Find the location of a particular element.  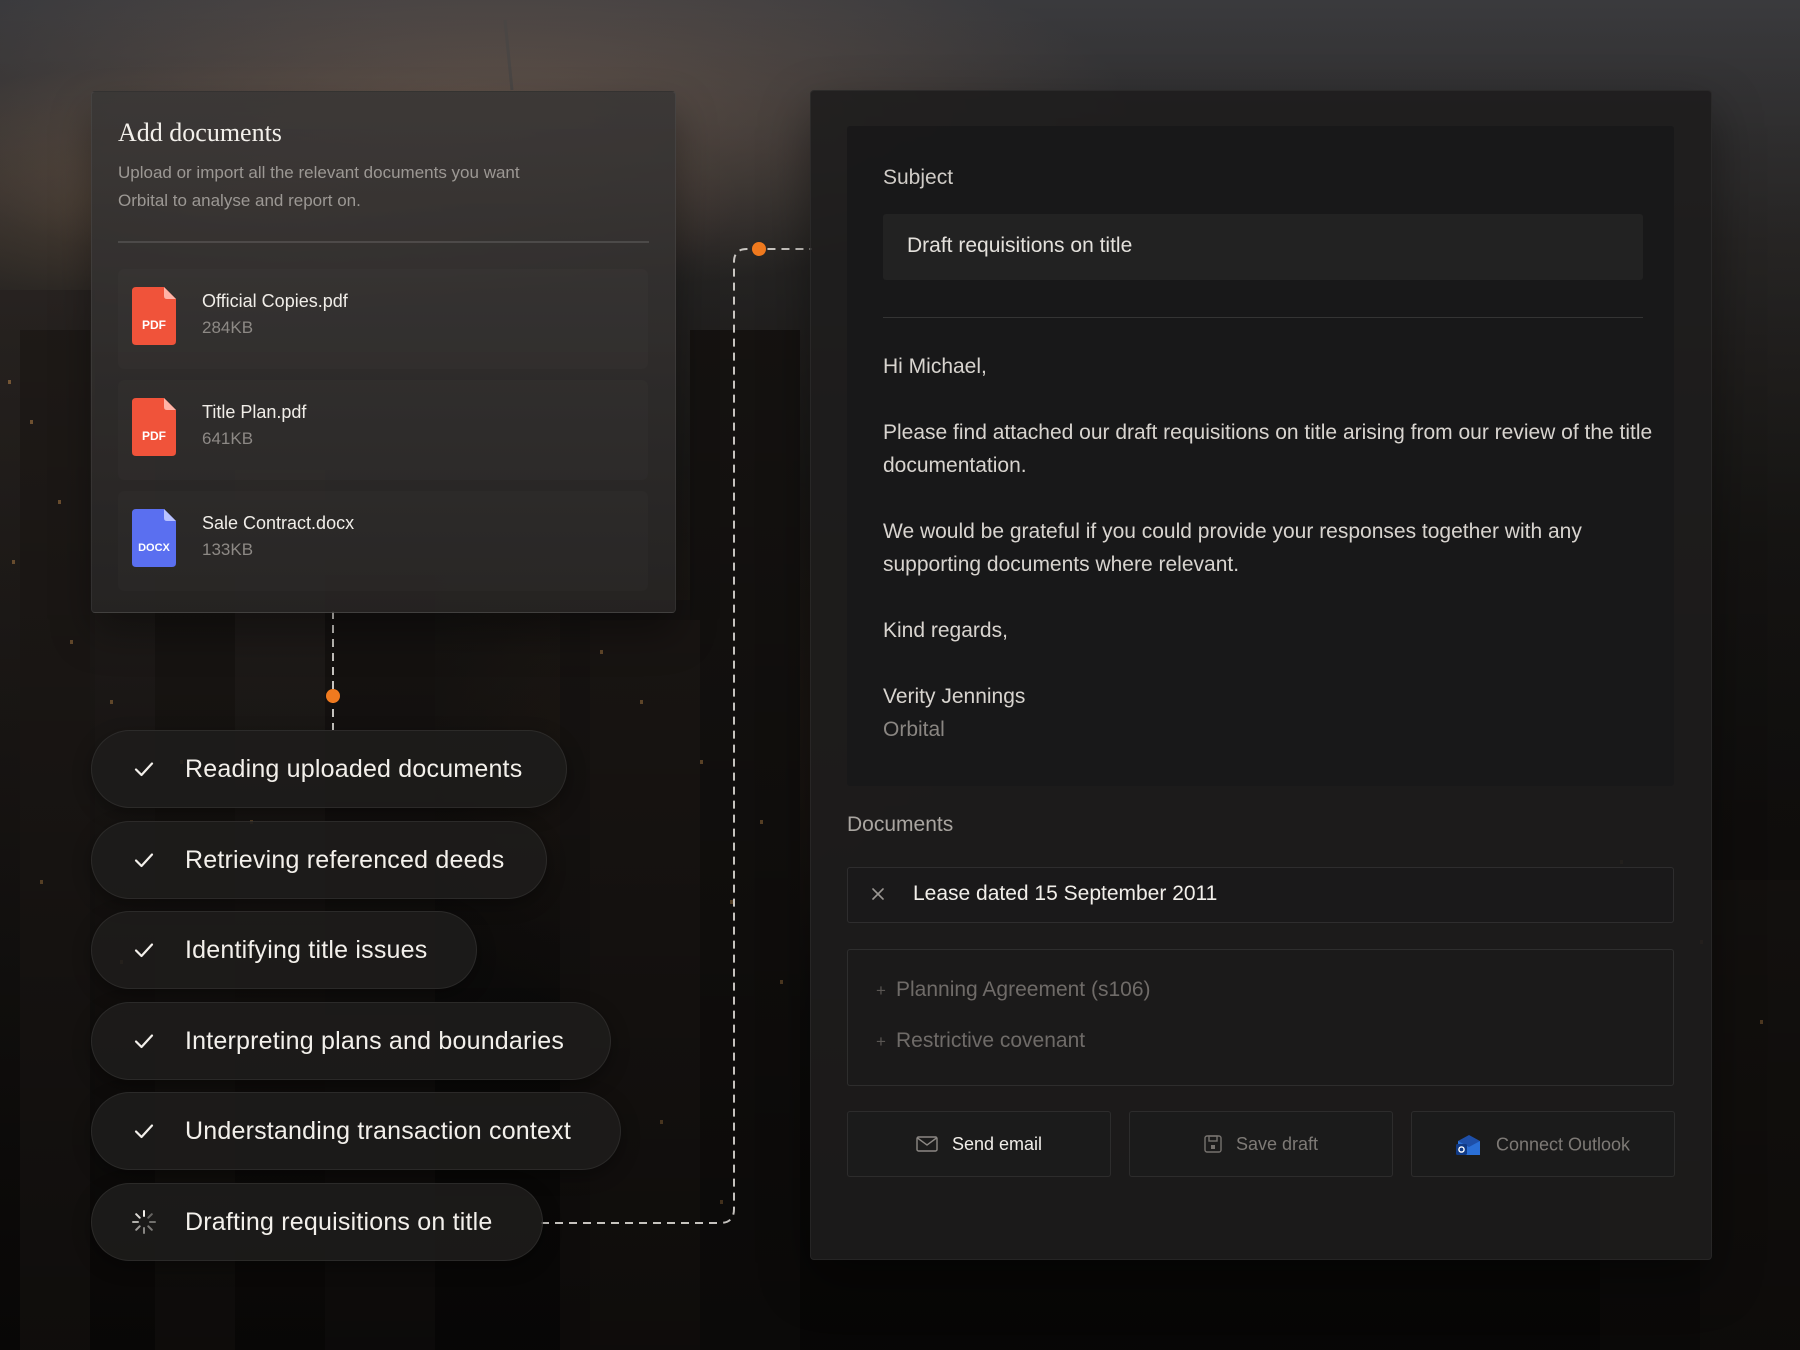

add-document-option: + Planning Agreement (s106) is located at coordinates (1013, 990).